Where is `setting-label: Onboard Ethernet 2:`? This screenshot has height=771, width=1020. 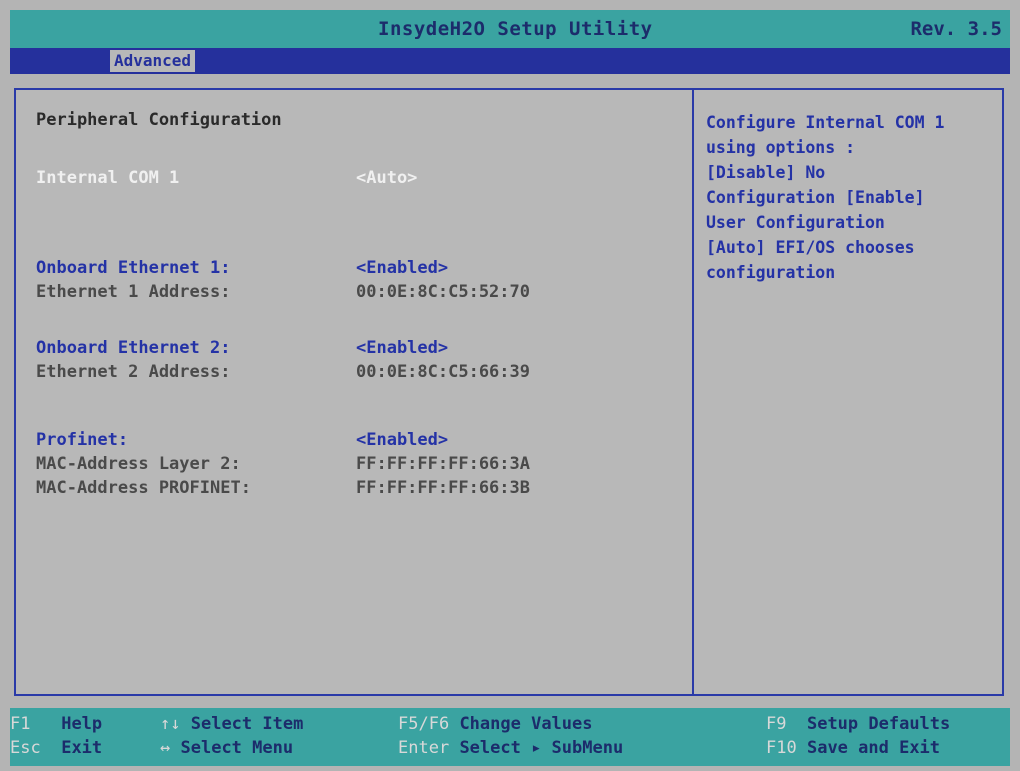 setting-label: Onboard Ethernet 2: is located at coordinates (133, 348).